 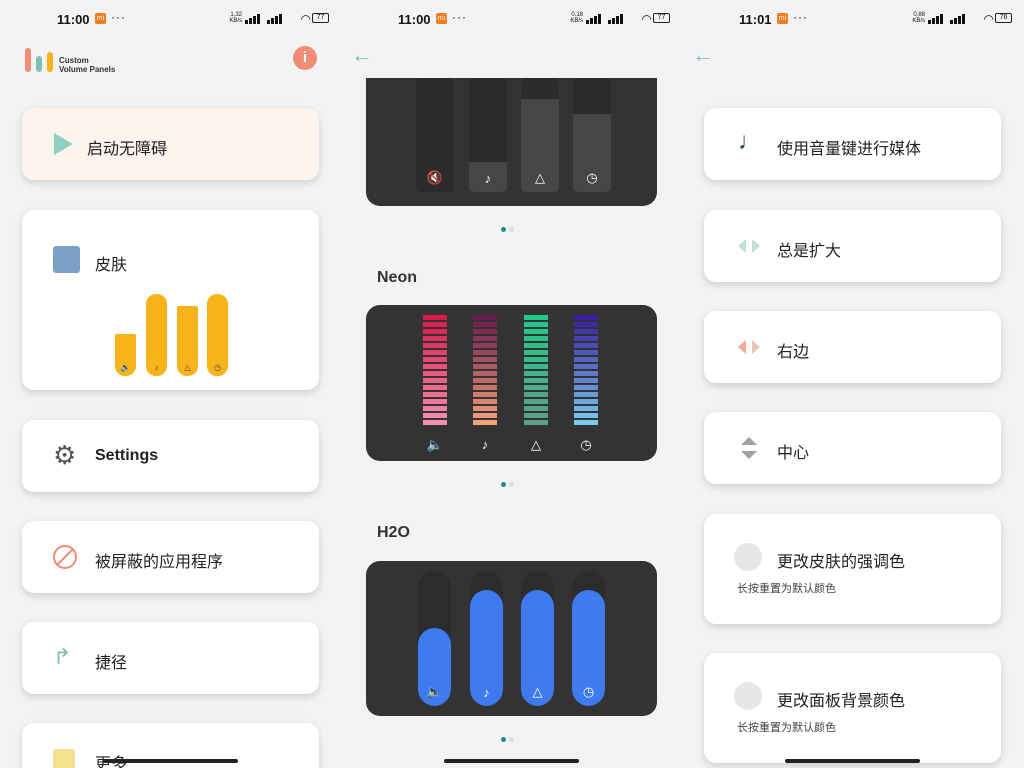 What do you see at coordinates (486, 638) in the screenshot?
I see `h2o-slot-music: ♪` at bounding box center [486, 638].